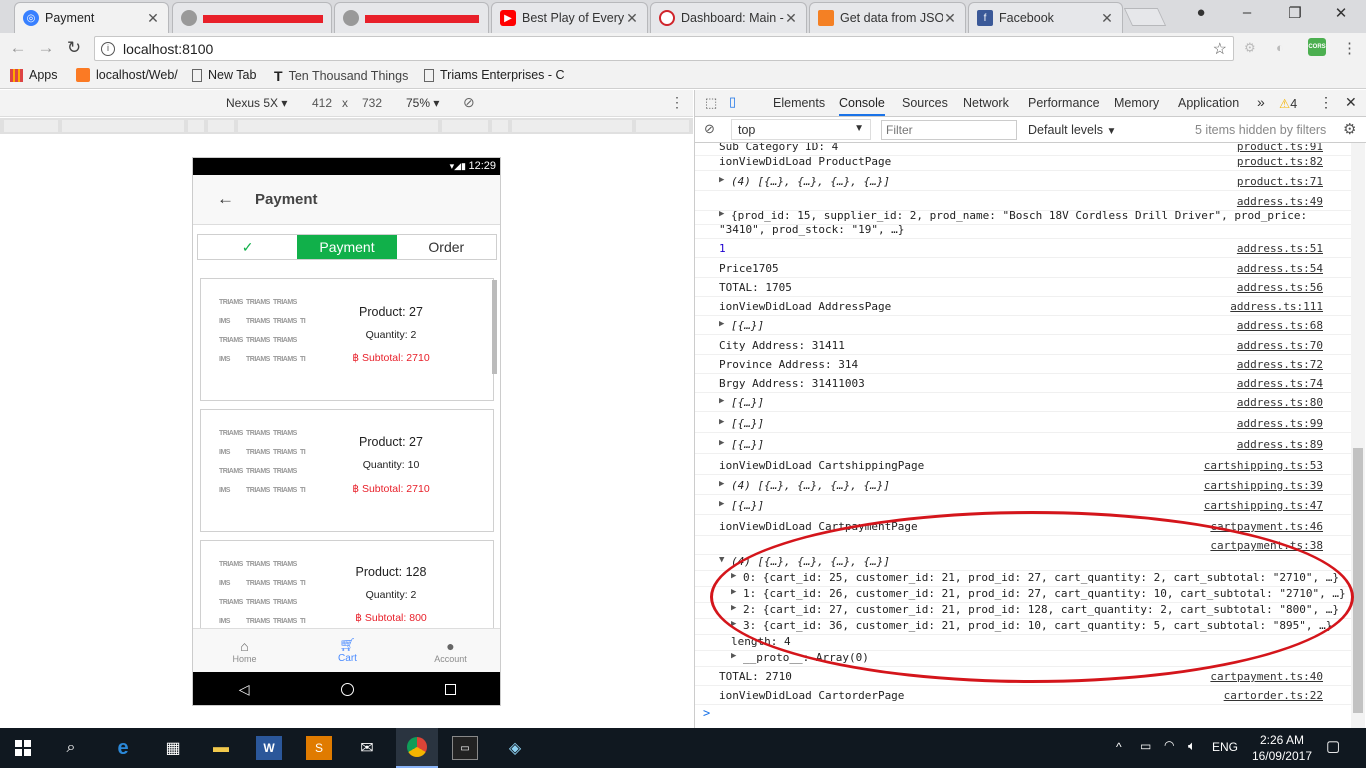  What do you see at coordinates (494, 75) in the screenshot?
I see `bookmark-triams: Triams Enterprises - C` at bounding box center [494, 75].